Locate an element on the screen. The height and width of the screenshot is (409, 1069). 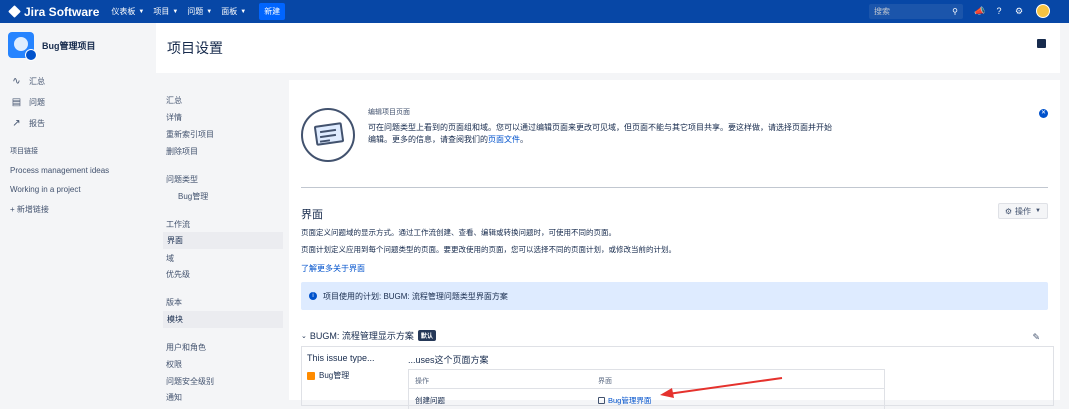
scheme-header: ⌄ BUGM: 流程管理显示方案 默认 is located at coordinates (368, 335).